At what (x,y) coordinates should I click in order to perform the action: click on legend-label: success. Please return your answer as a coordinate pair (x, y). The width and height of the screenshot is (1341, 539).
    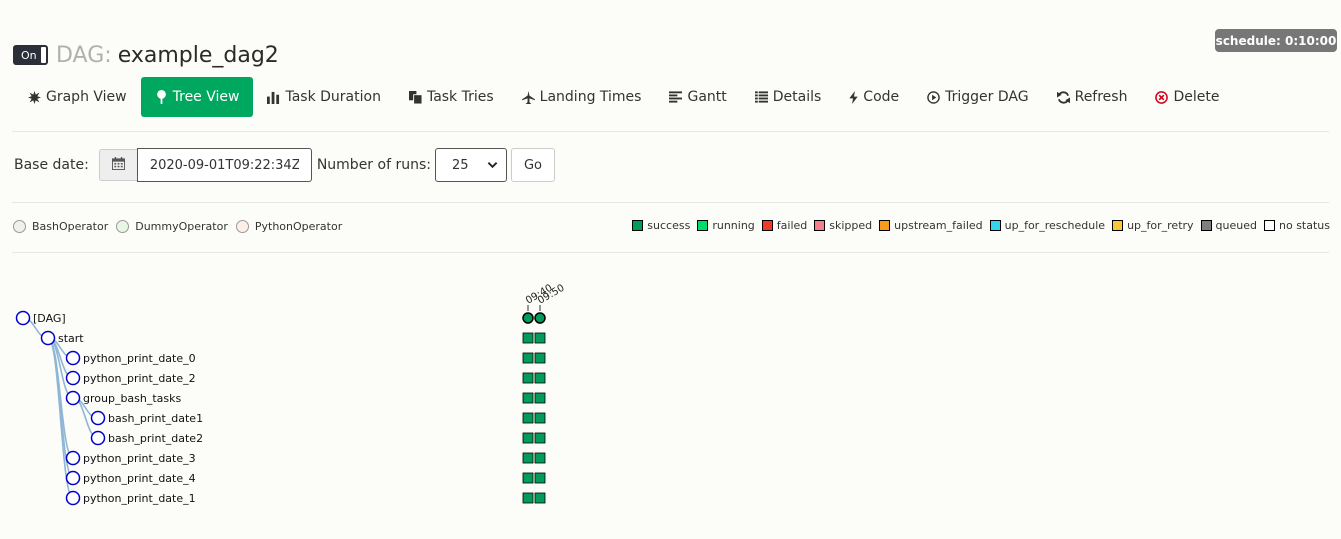
    Looking at the image, I should click on (669, 225).